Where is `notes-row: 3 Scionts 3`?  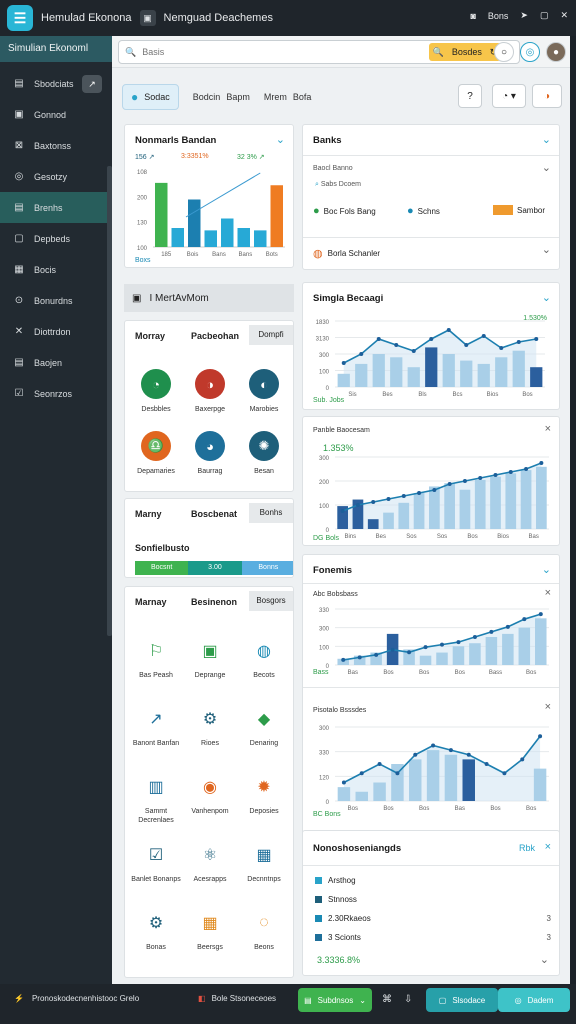
notes-row: 3 Scionts 3 is located at coordinates (433, 937).